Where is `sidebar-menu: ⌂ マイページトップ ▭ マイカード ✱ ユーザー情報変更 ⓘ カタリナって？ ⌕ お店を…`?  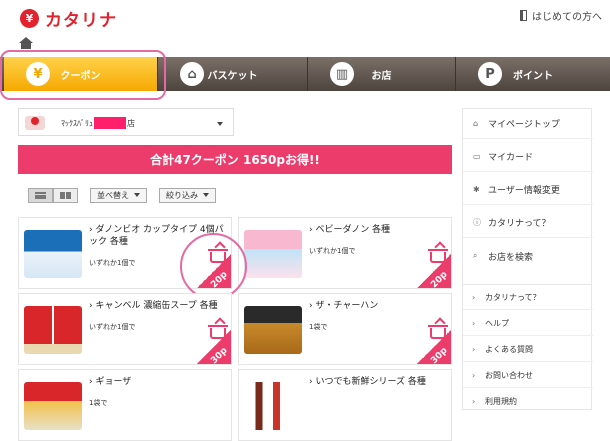 sidebar-menu: ⌂ マイページトップ ▭ マイカード ✱ ユーザー情報変更 ⓘ カタリナって？ ⌕ お店を… is located at coordinates (527, 198).